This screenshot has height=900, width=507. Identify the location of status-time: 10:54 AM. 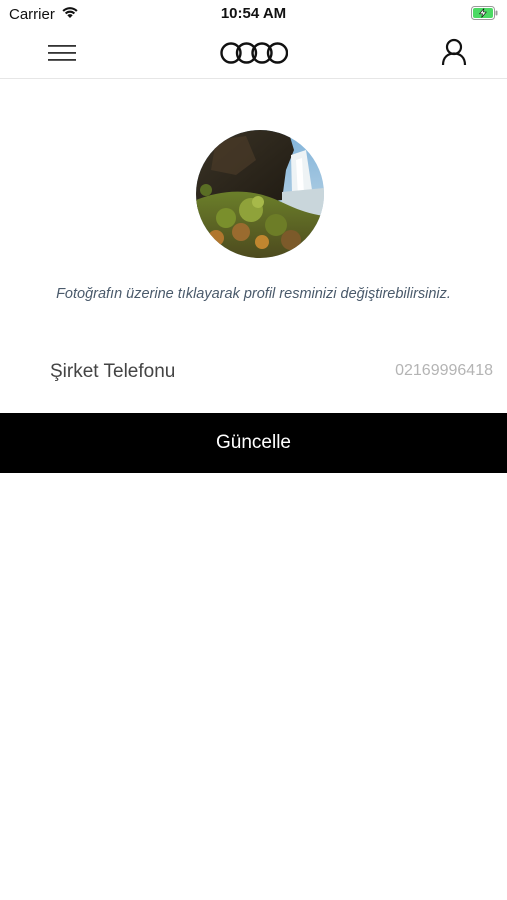
(253, 13).